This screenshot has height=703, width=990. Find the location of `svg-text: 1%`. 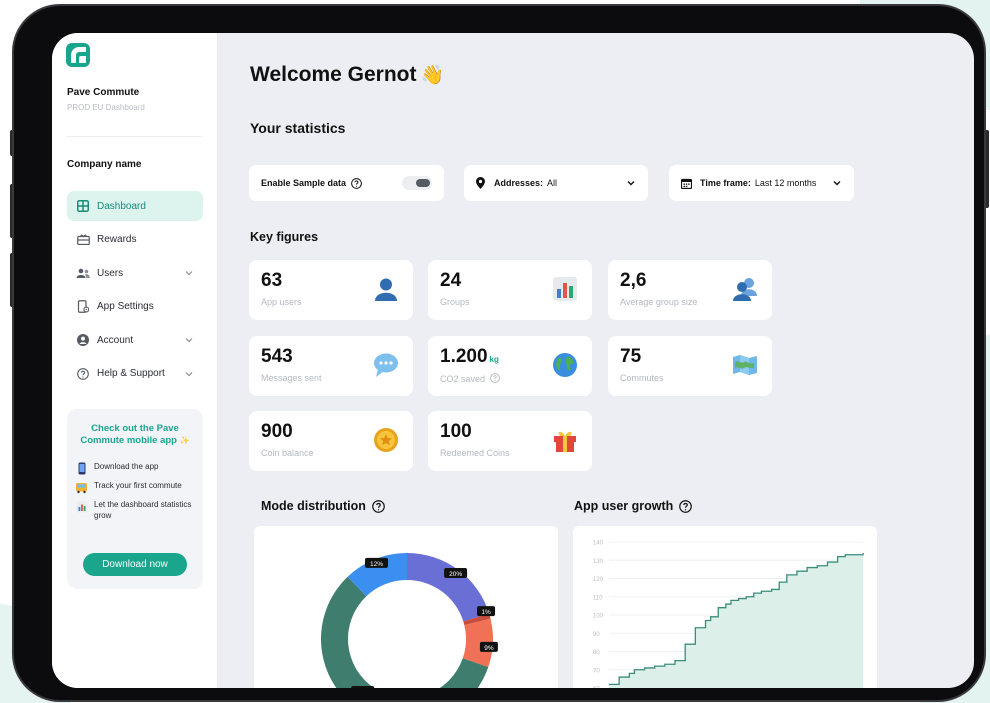

svg-text: 1% is located at coordinates (486, 612).